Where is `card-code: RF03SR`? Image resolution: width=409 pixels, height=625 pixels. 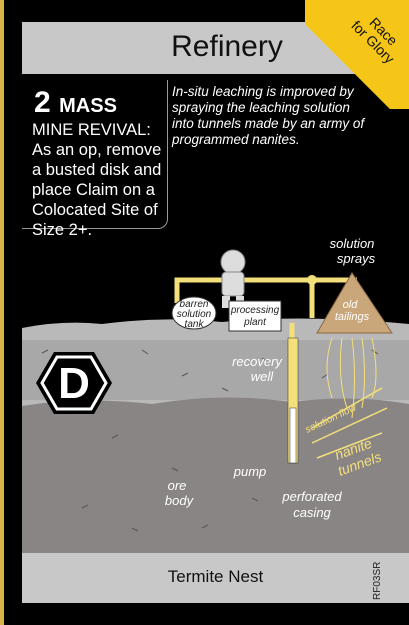 card-code: RF03SR is located at coordinates (377, 580).